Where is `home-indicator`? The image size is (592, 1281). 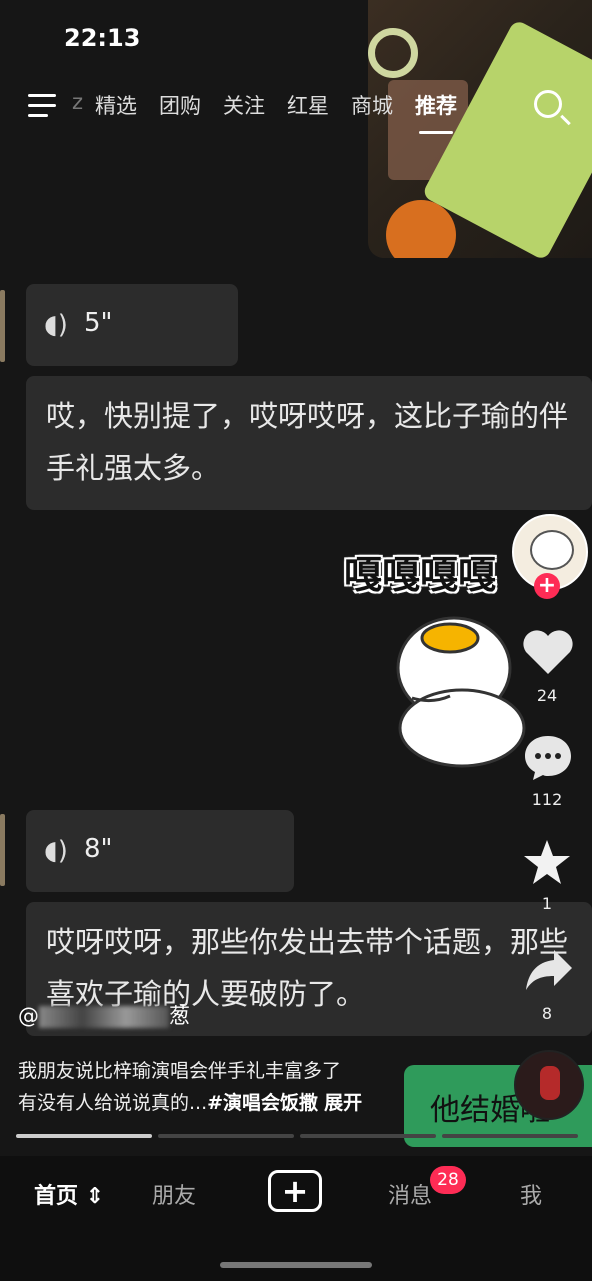 home-indicator is located at coordinates (296, 1265).